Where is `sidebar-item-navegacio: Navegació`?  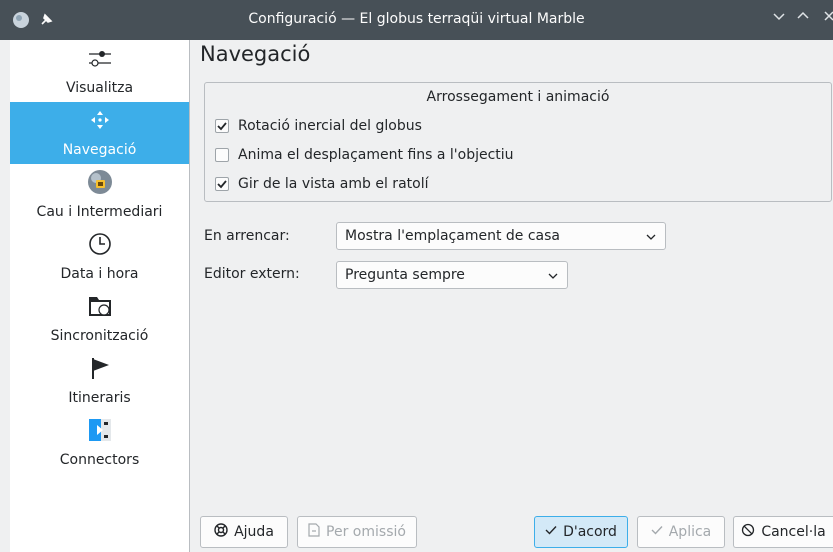 sidebar-item-navegacio: Navegació is located at coordinates (99, 133).